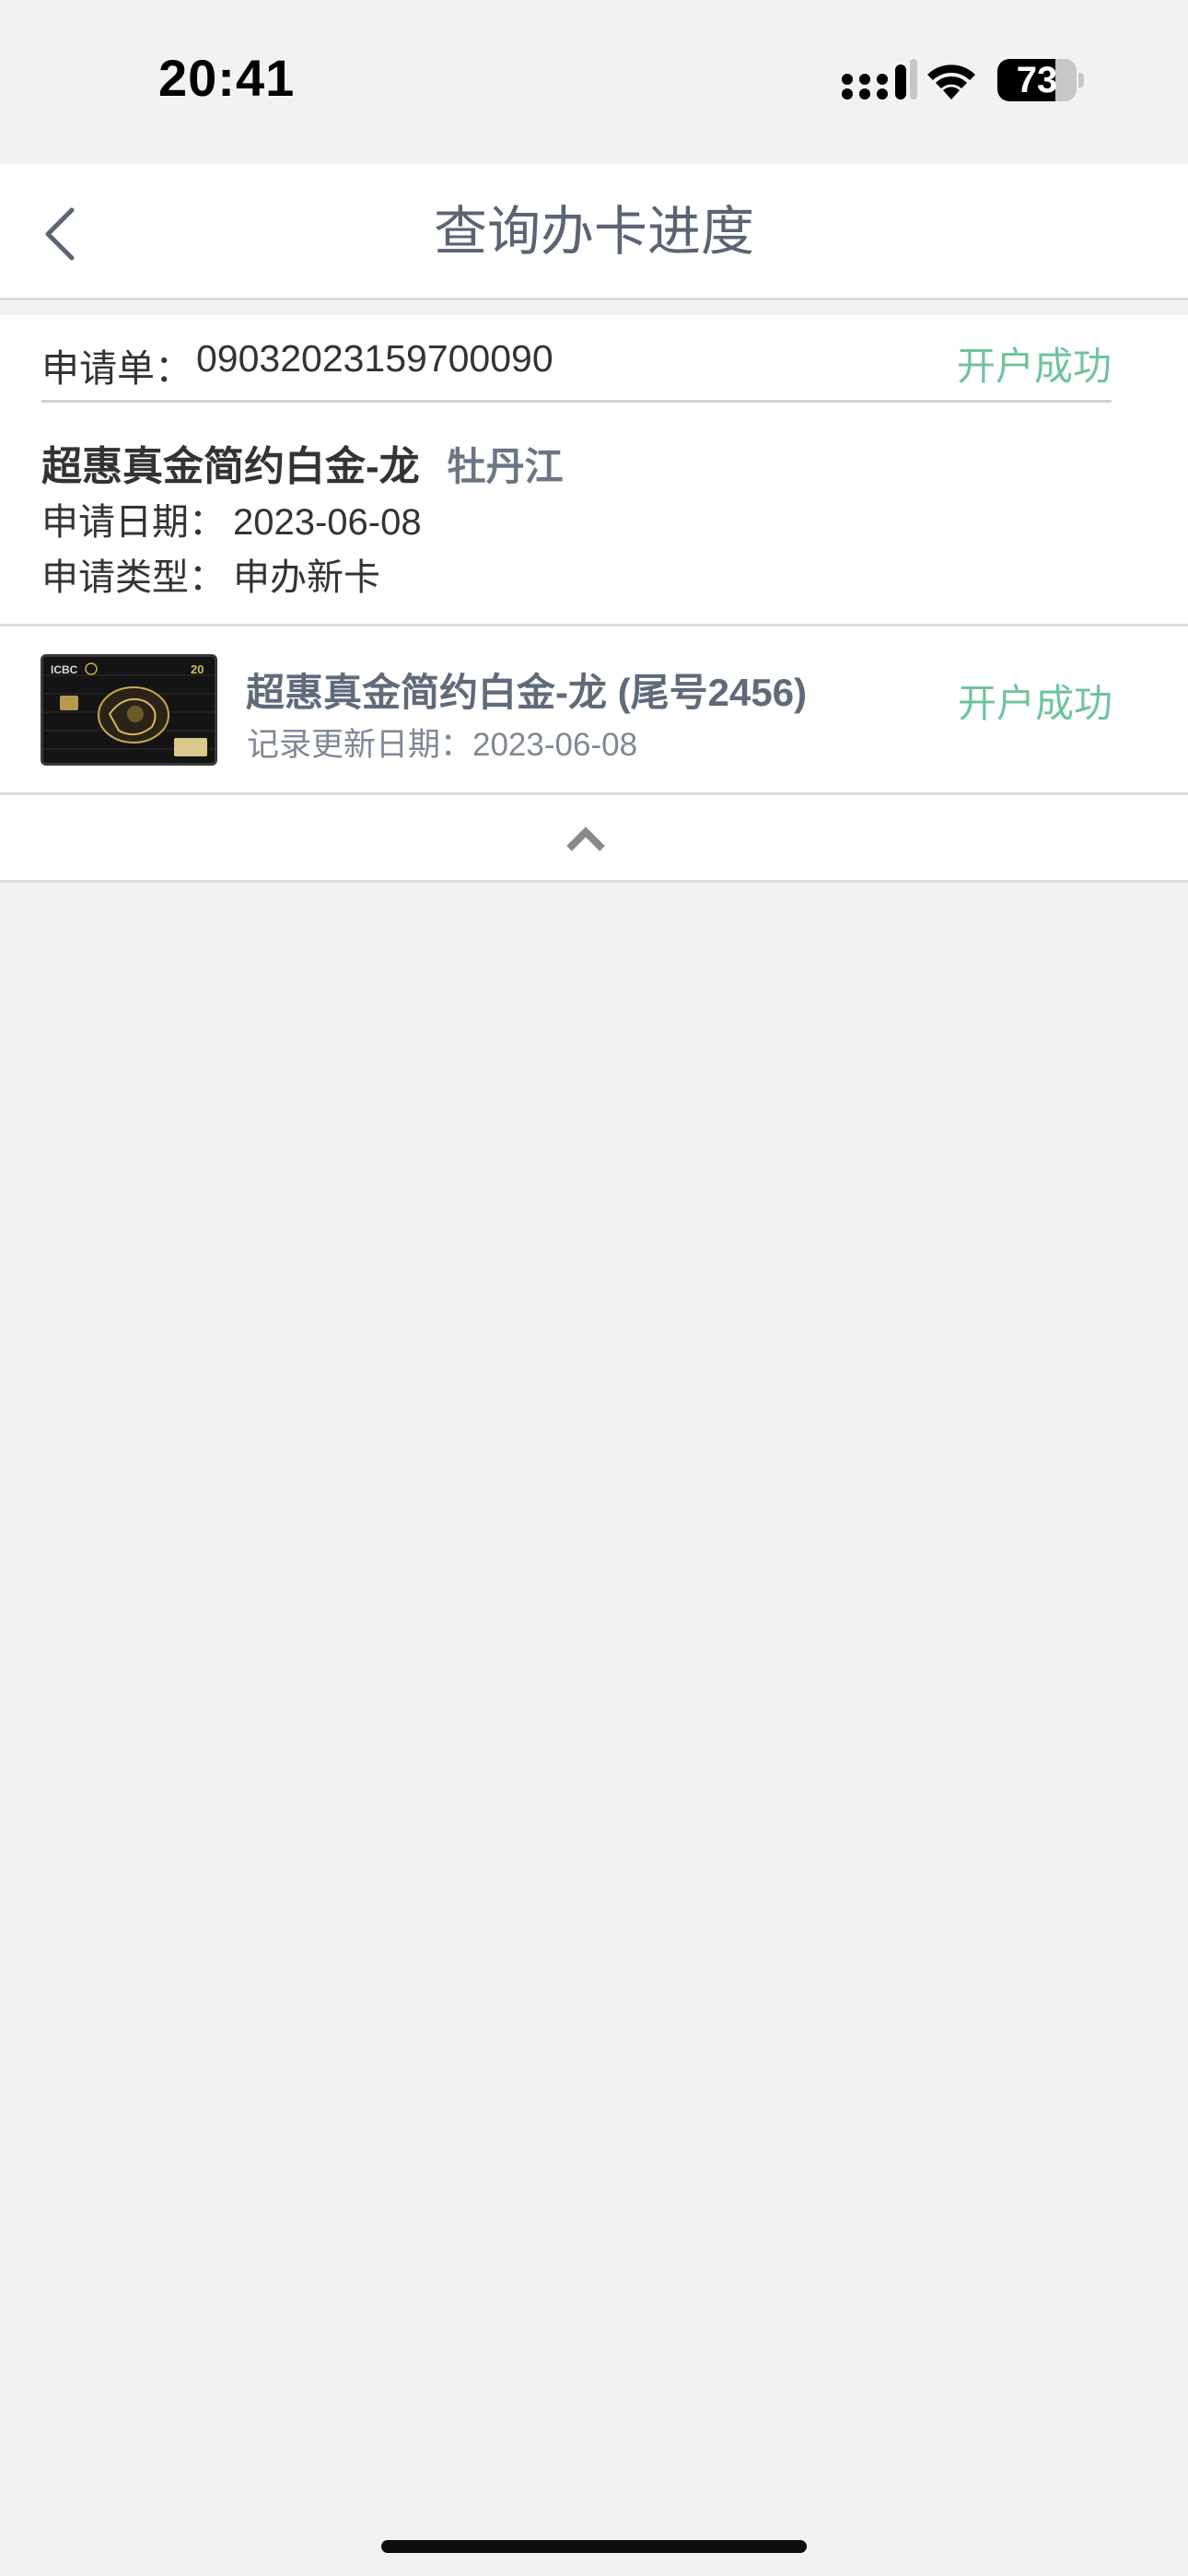 Image resolution: width=1188 pixels, height=2576 pixels. I want to click on application-number: 09032023159700090, so click(374, 358).